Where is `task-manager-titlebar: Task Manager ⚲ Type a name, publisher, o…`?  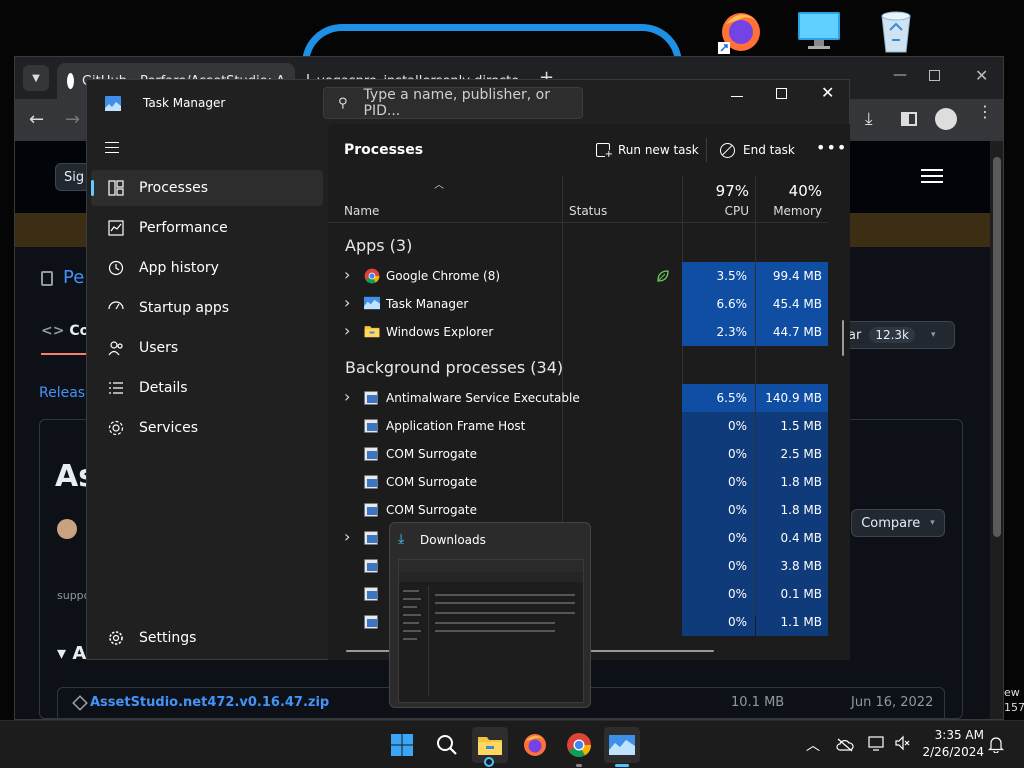
task-manager-titlebar: Task Manager ⚲ Type a name, publisher, o… is located at coordinates (468, 102).